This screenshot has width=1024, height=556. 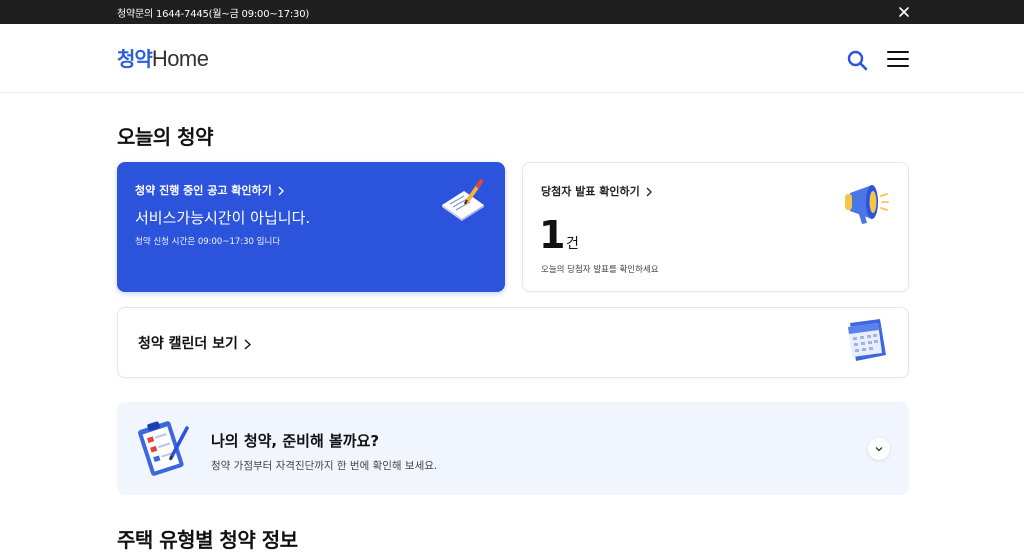 What do you see at coordinates (223, 218) in the screenshot?
I see `service-unavailable-message: 서비스가능시간이 아닙니다.` at bounding box center [223, 218].